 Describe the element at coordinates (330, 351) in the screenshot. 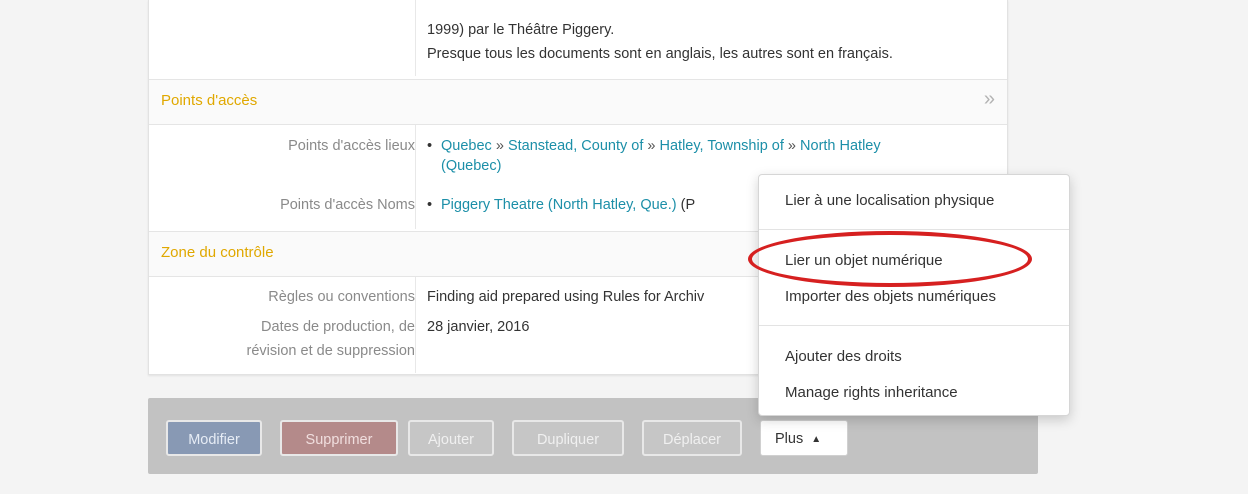

I see `field-label-dates-2: révision et de suppression` at that location.